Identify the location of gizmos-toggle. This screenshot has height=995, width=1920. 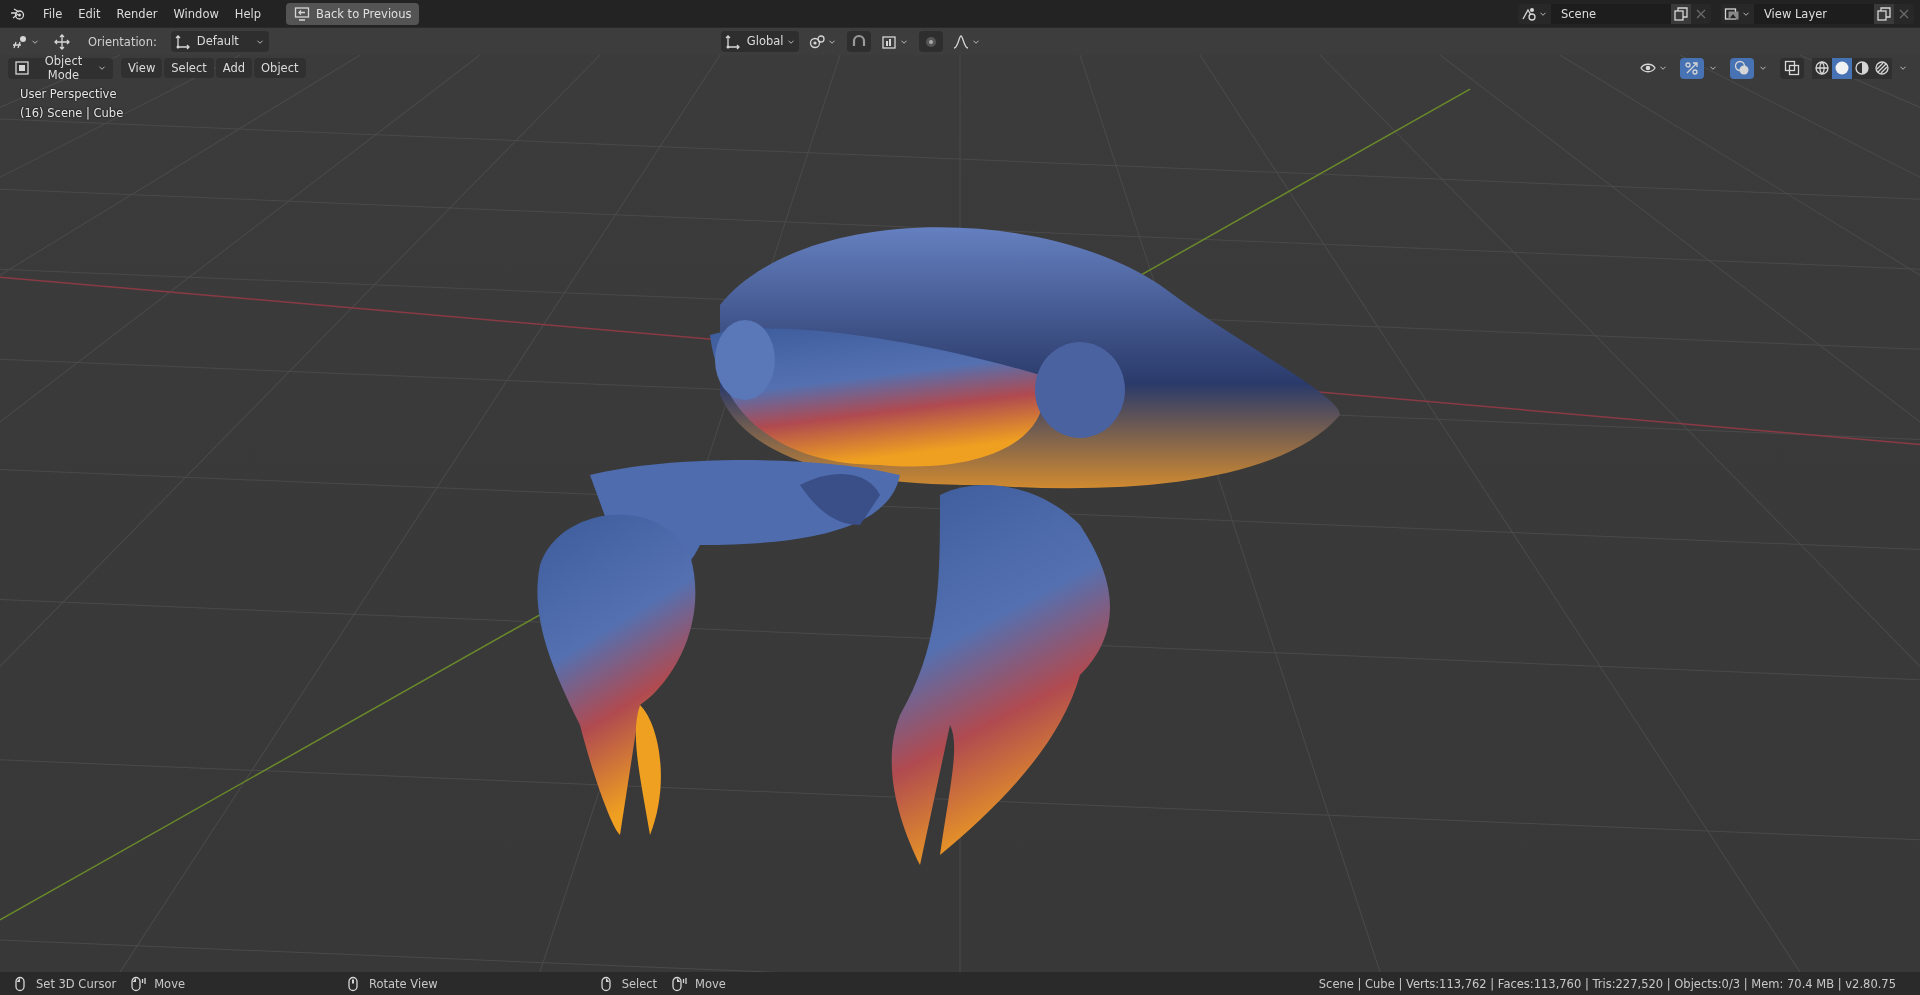
(1692, 68).